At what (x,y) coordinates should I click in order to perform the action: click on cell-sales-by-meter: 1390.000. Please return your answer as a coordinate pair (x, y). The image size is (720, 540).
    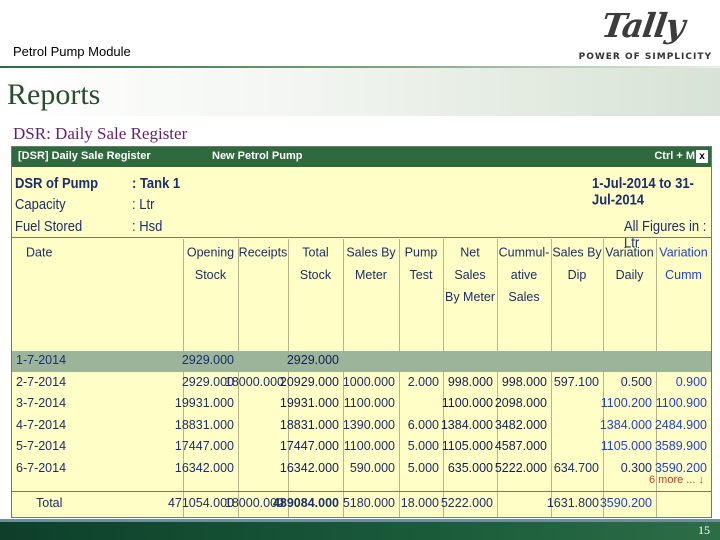
    Looking at the image, I should click on (368, 424).